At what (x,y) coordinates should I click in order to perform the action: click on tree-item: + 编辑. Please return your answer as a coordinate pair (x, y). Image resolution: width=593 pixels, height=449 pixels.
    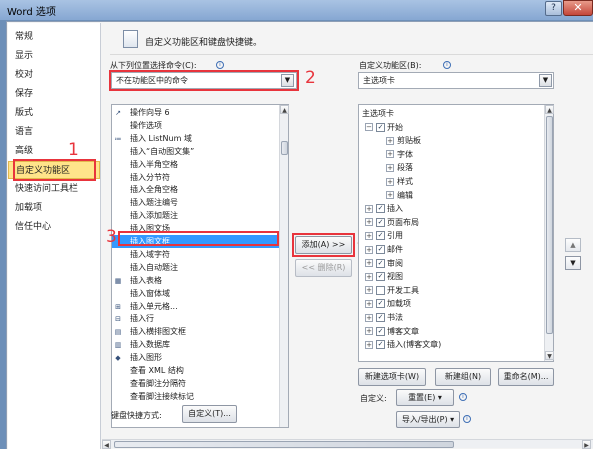
    Looking at the image, I should click on (386, 196).